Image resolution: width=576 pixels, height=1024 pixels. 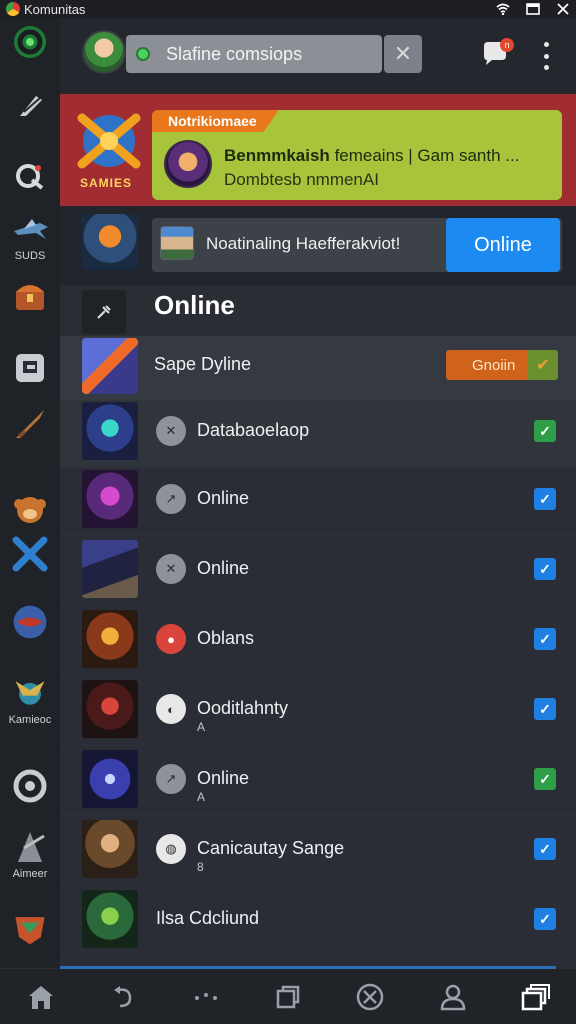 I want to click on rail-item-label: Kamieoc, so click(x=30, y=720).